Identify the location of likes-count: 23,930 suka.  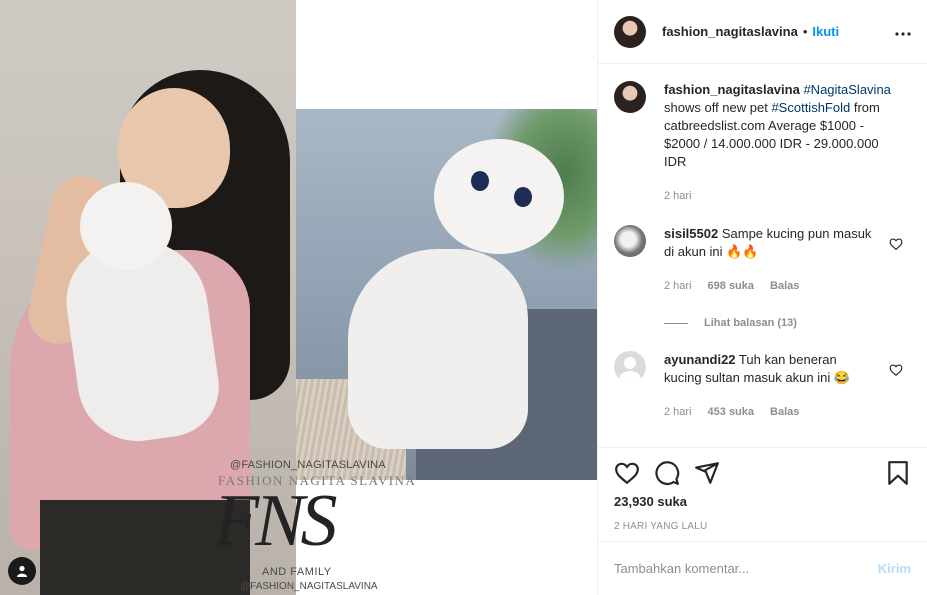
(762, 501).